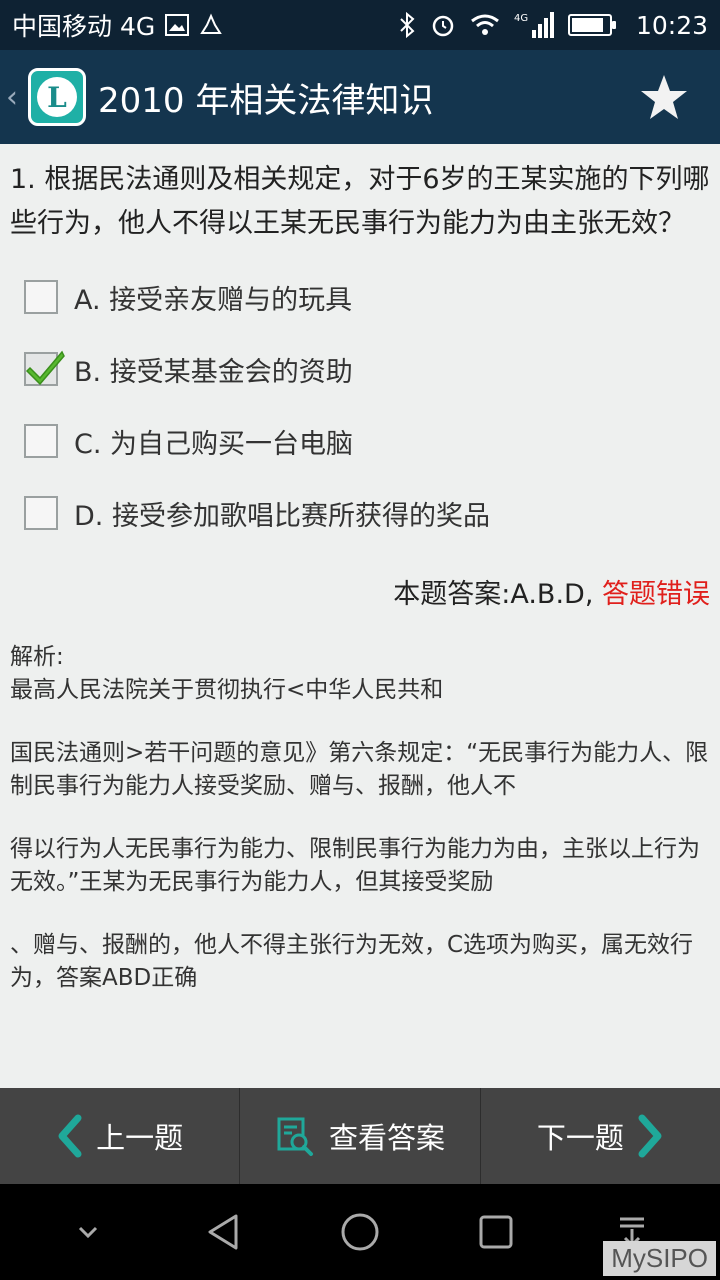  I want to click on image-icon, so click(177, 25).